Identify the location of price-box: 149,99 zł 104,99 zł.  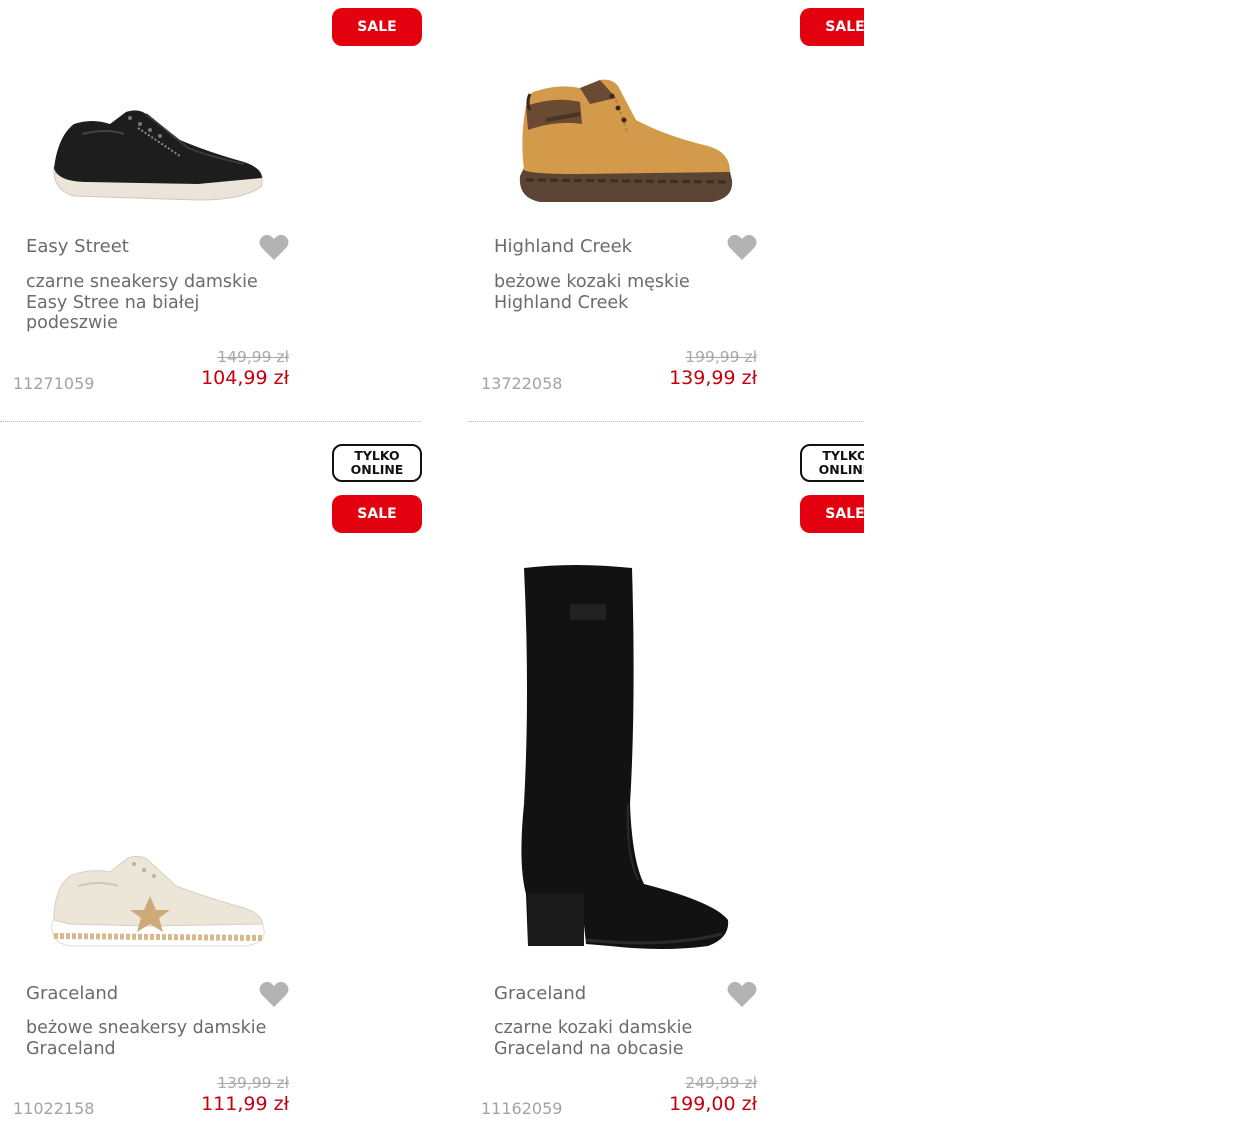
(189, 373).